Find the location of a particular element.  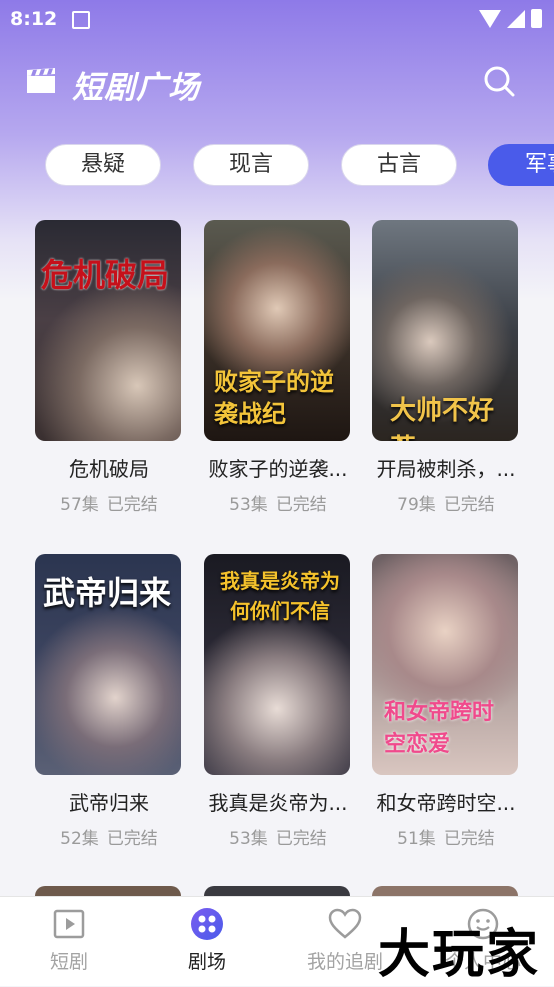

drama-meta: 79集 已完结 is located at coordinates (446, 502).